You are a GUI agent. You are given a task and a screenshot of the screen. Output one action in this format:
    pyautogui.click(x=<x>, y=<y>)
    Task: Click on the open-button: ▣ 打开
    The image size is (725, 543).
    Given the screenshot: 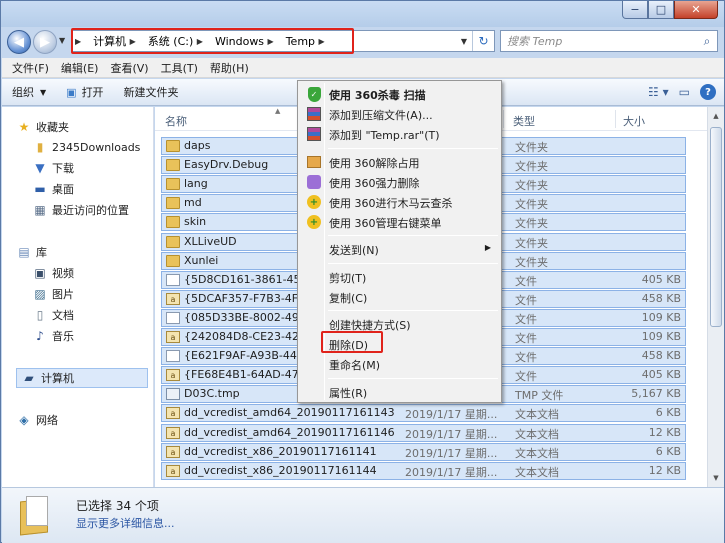 What is the action you would take?
    pyautogui.click(x=84, y=92)
    